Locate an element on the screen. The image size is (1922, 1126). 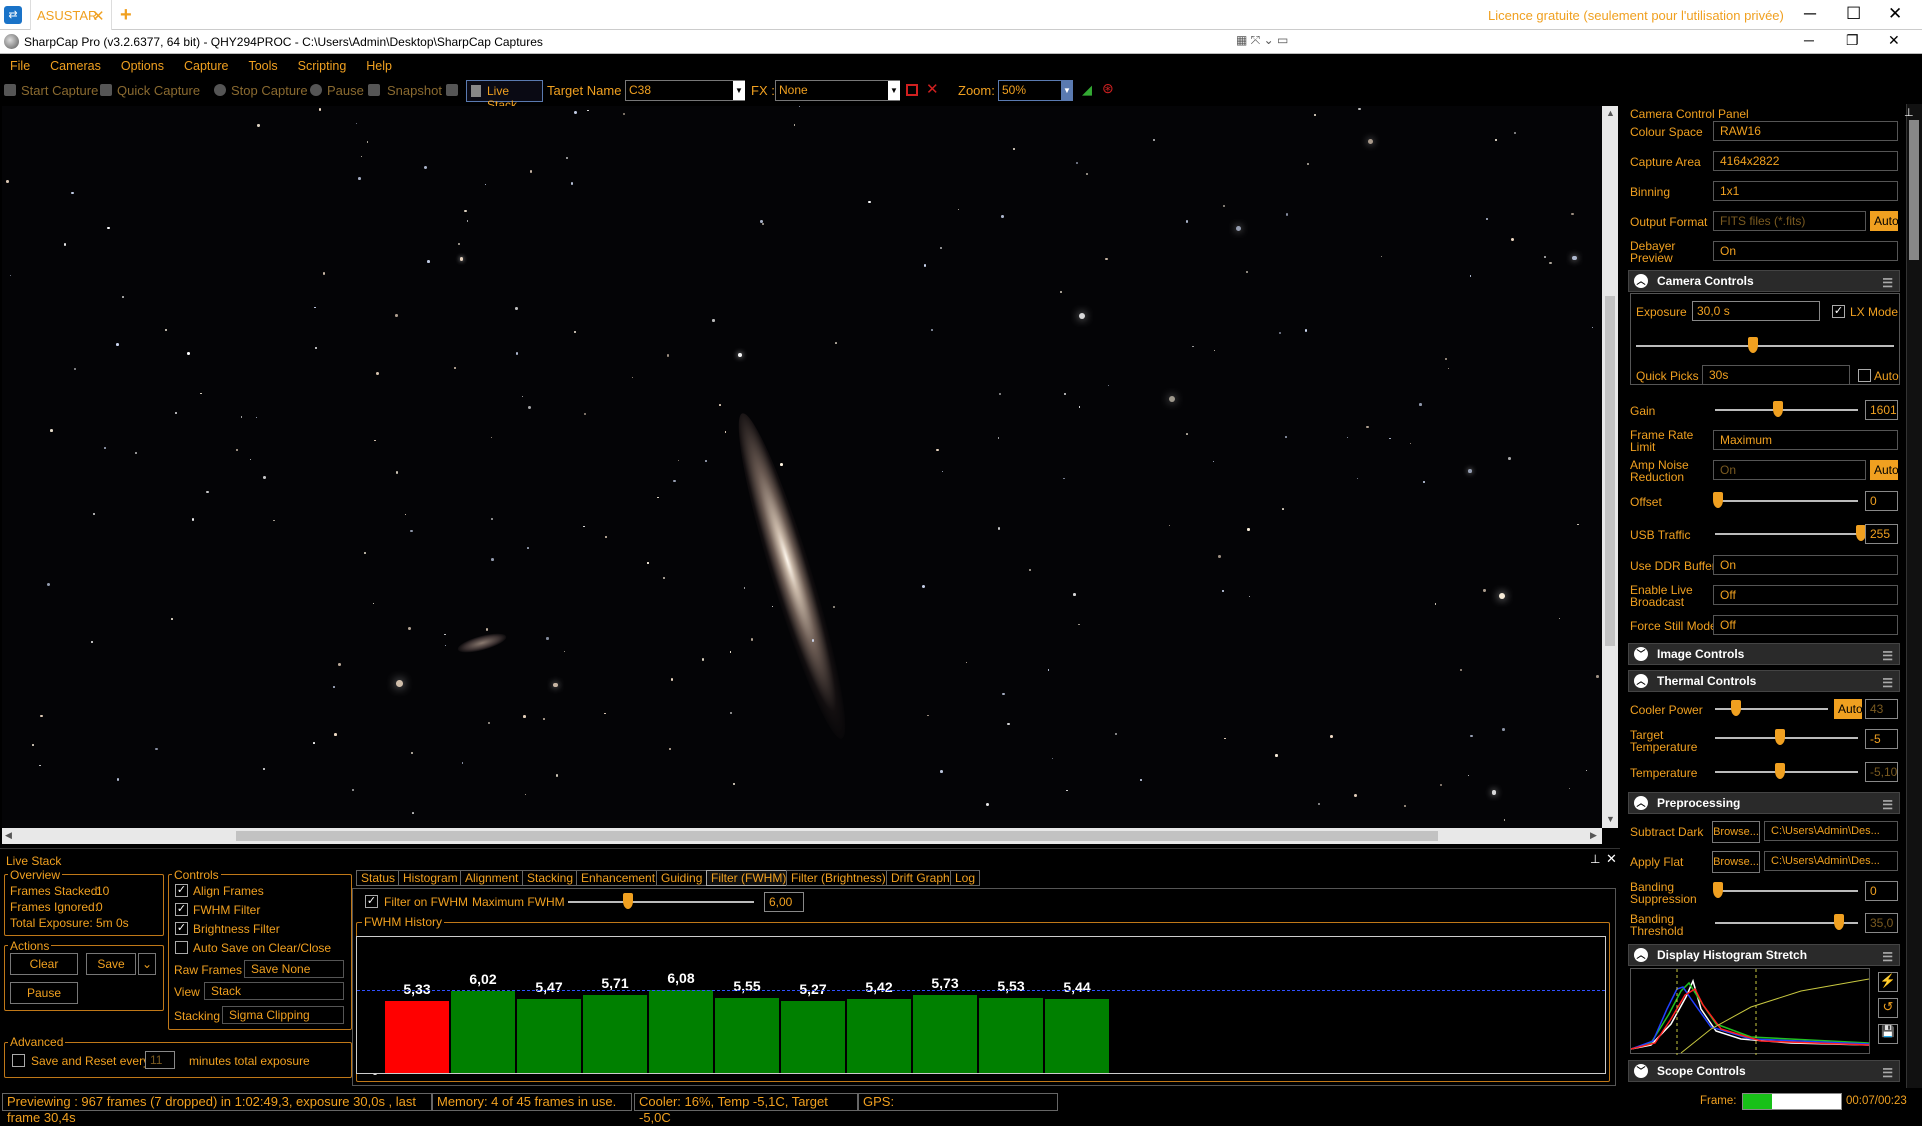
app-close-icon: ✕ is located at coordinates (1894, 40).